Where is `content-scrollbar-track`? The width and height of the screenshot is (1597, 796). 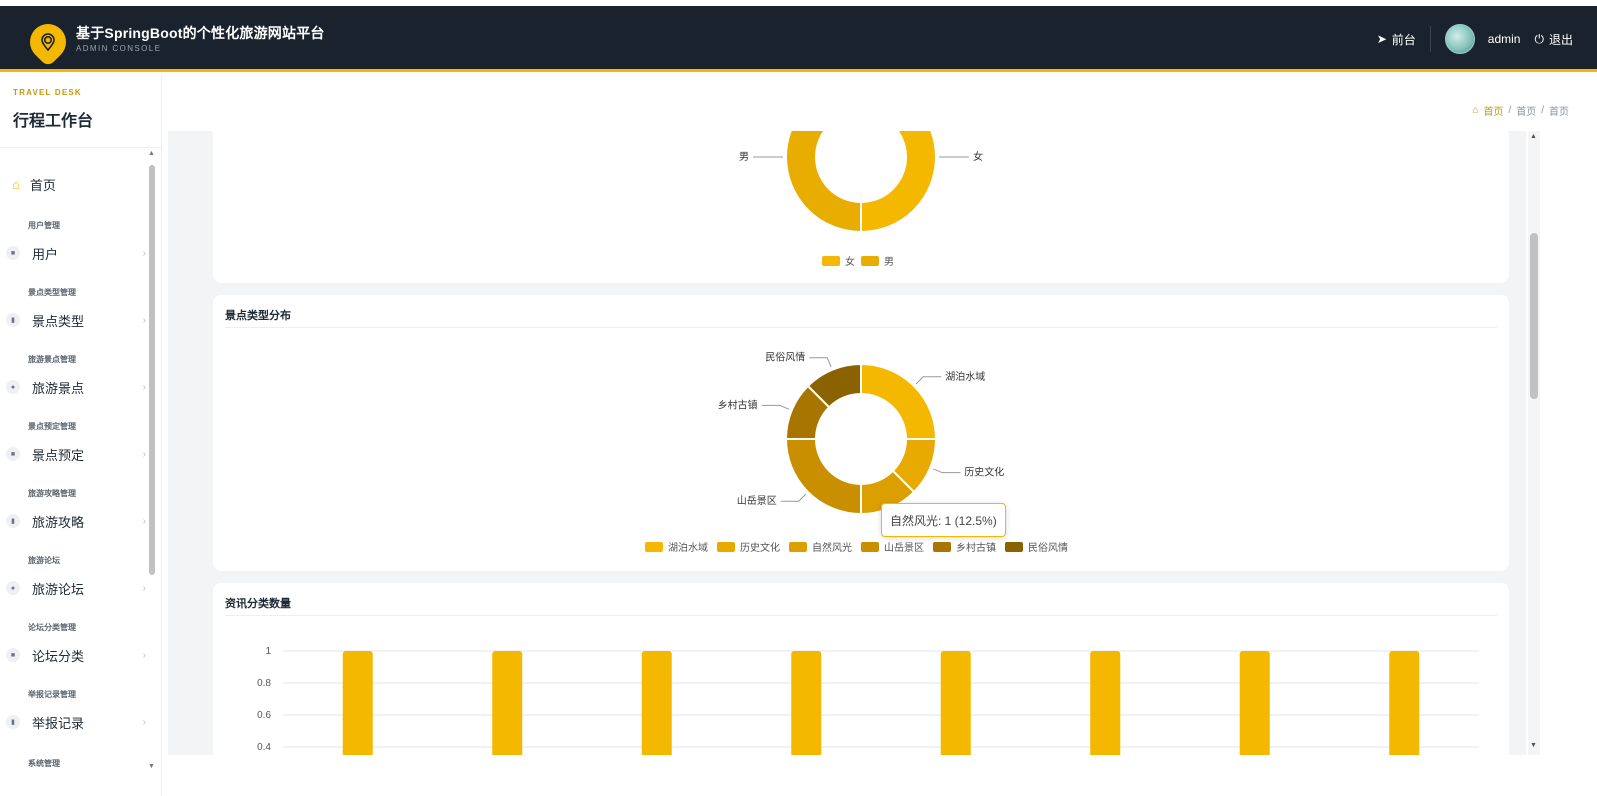 content-scrollbar-track is located at coordinates (1534, 443).